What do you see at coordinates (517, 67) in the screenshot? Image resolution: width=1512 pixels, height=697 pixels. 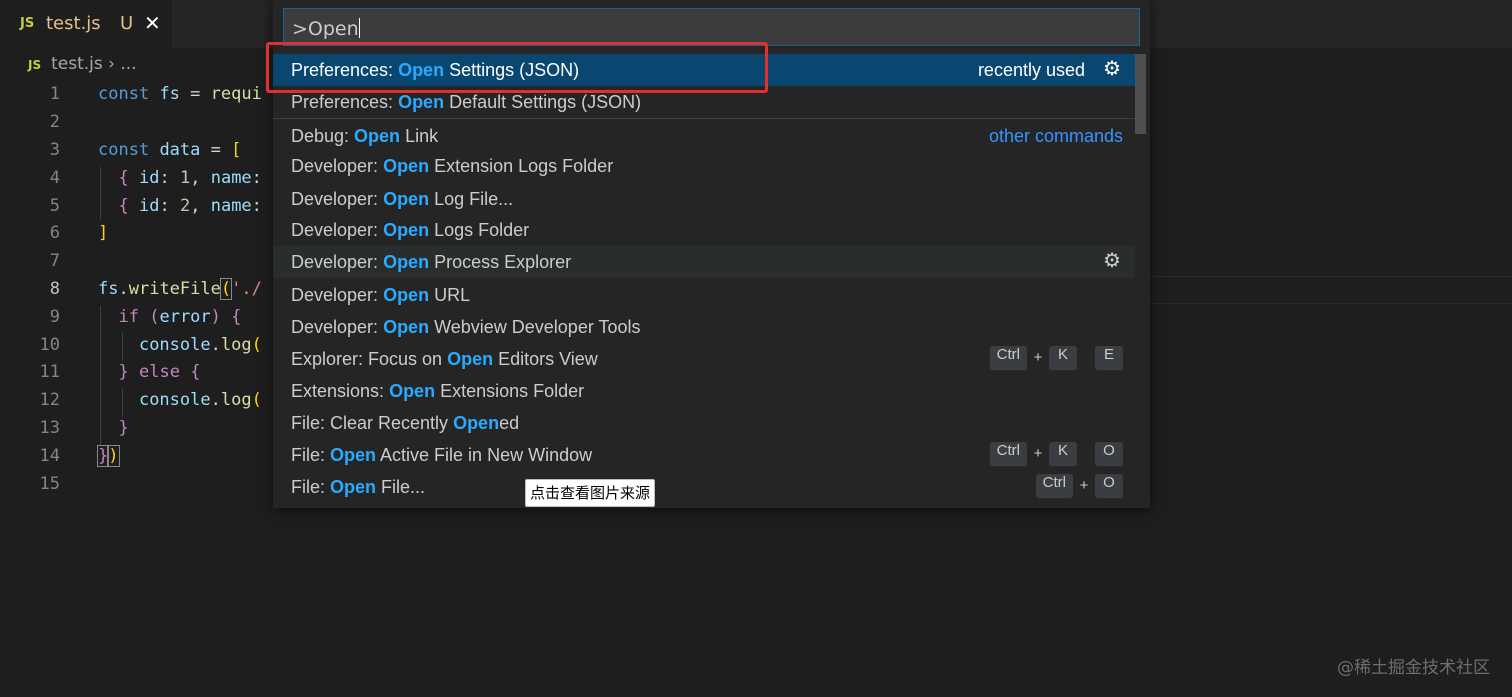 I see `annotation-highlight-box` at bounding box center [517, 67].